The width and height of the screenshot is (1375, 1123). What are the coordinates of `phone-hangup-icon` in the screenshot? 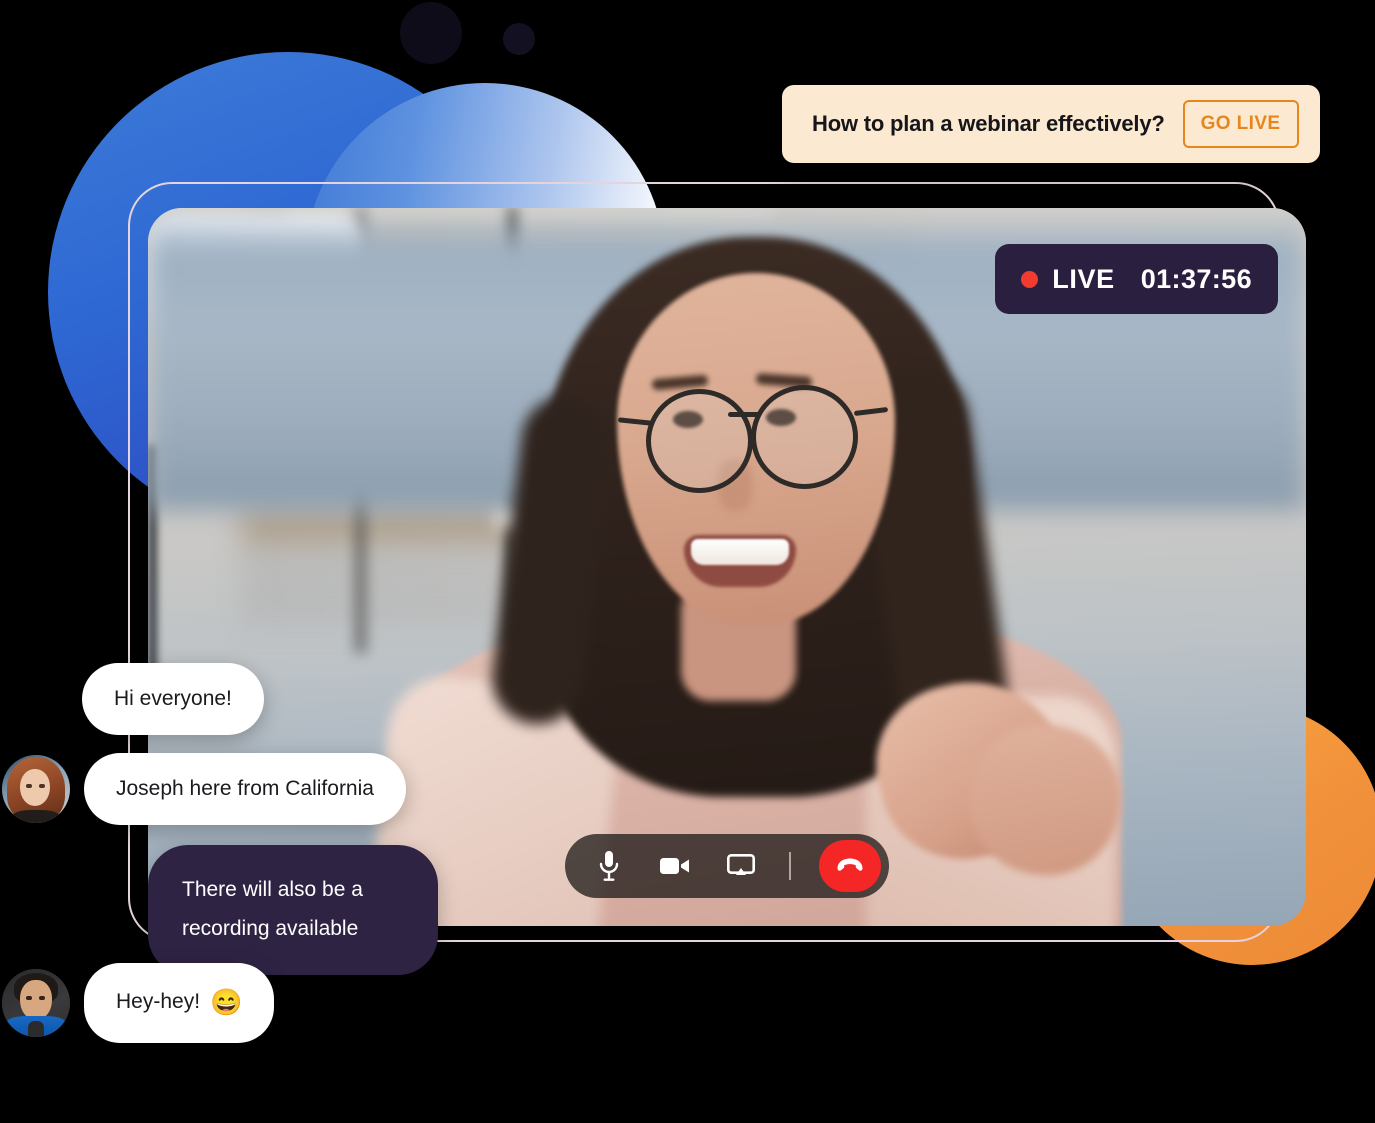 It's located at (850, 866).